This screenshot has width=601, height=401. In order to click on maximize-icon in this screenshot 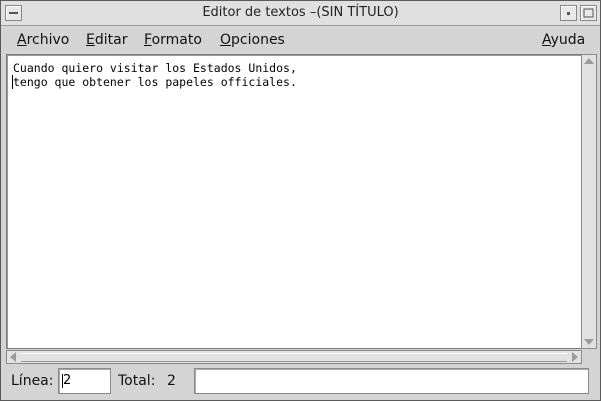, I will do `click(588, 13)`.